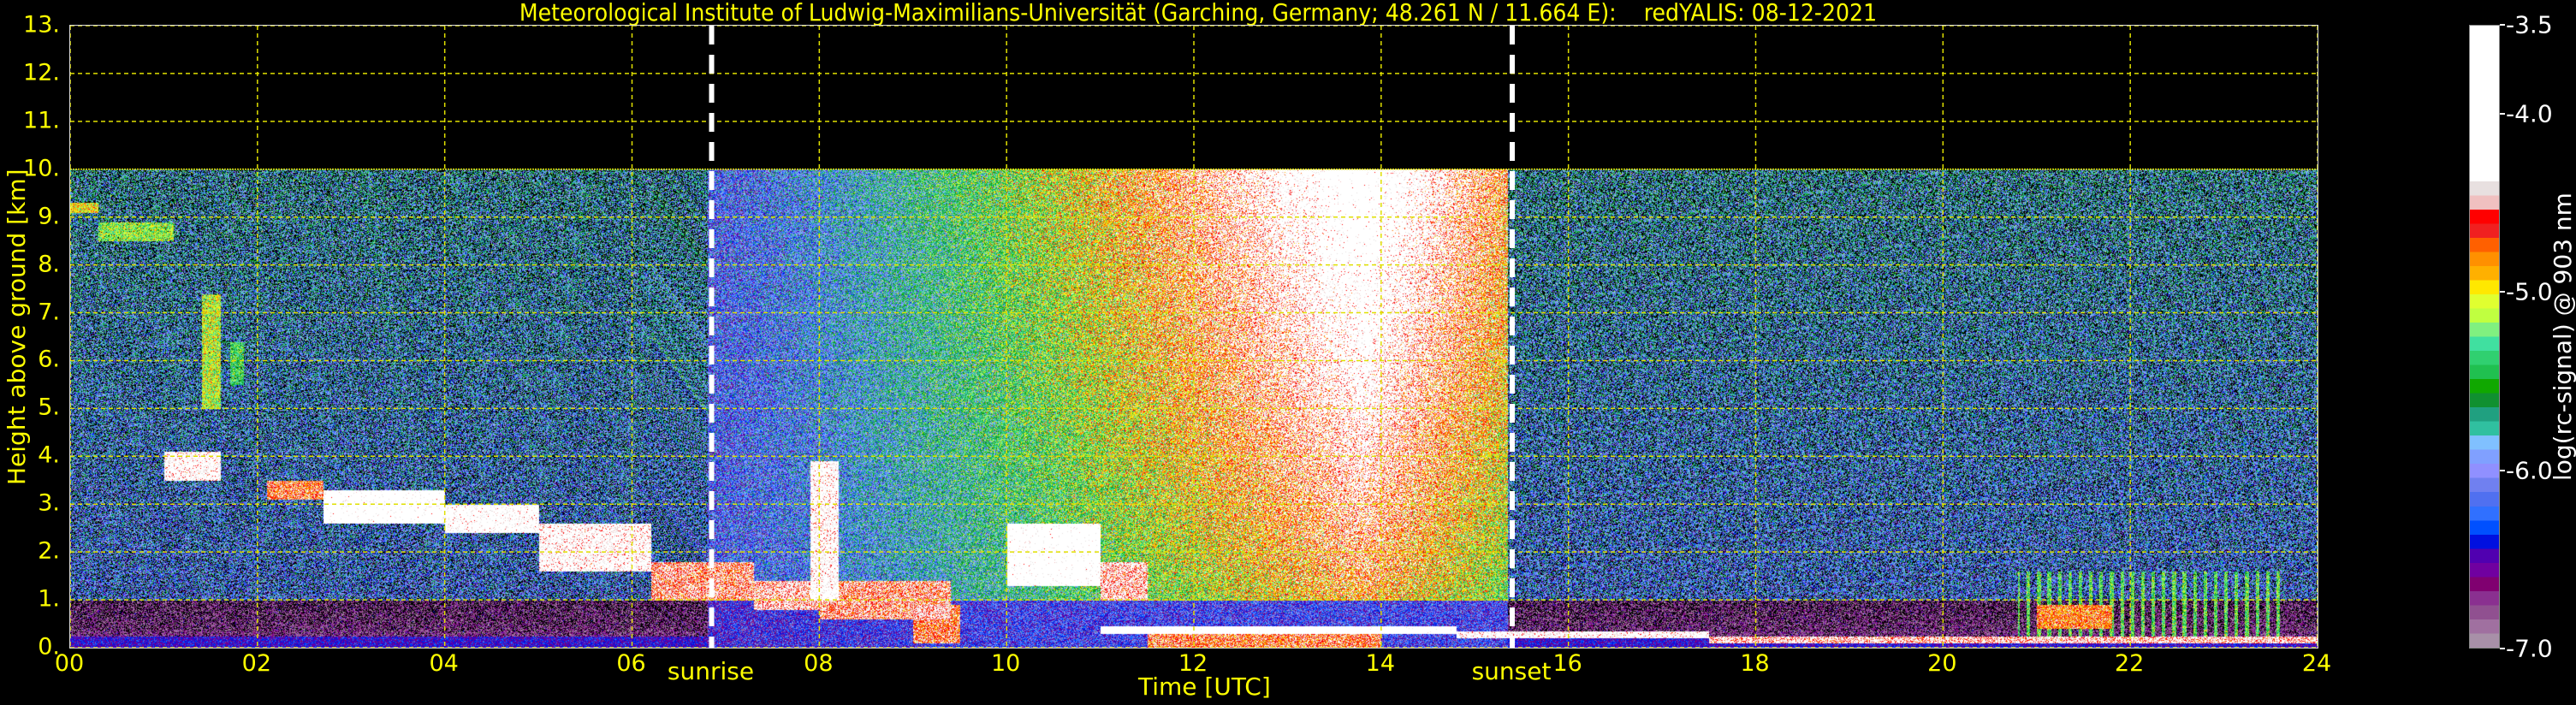 This screenshot has height=705, width=2576. Describe the element at coordinates (631, 663) in the screenshot. I see `x-tick-label: 06` at that location.